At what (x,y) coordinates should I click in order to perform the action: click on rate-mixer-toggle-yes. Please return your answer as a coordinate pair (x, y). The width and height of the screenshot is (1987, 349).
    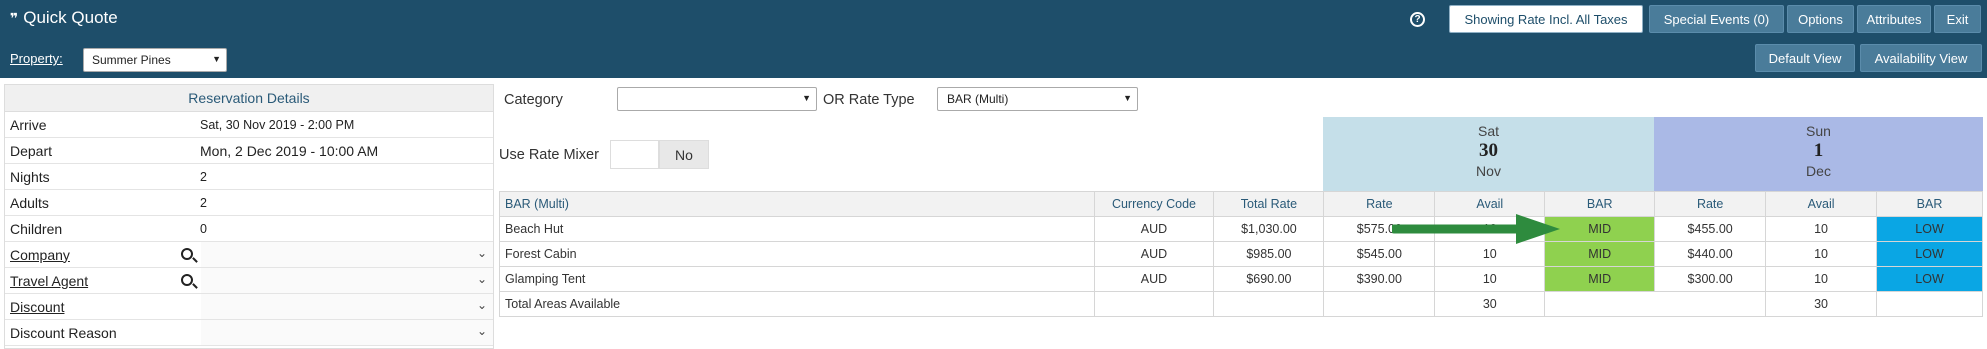
    Looking at the image, I should click on (634, 154).